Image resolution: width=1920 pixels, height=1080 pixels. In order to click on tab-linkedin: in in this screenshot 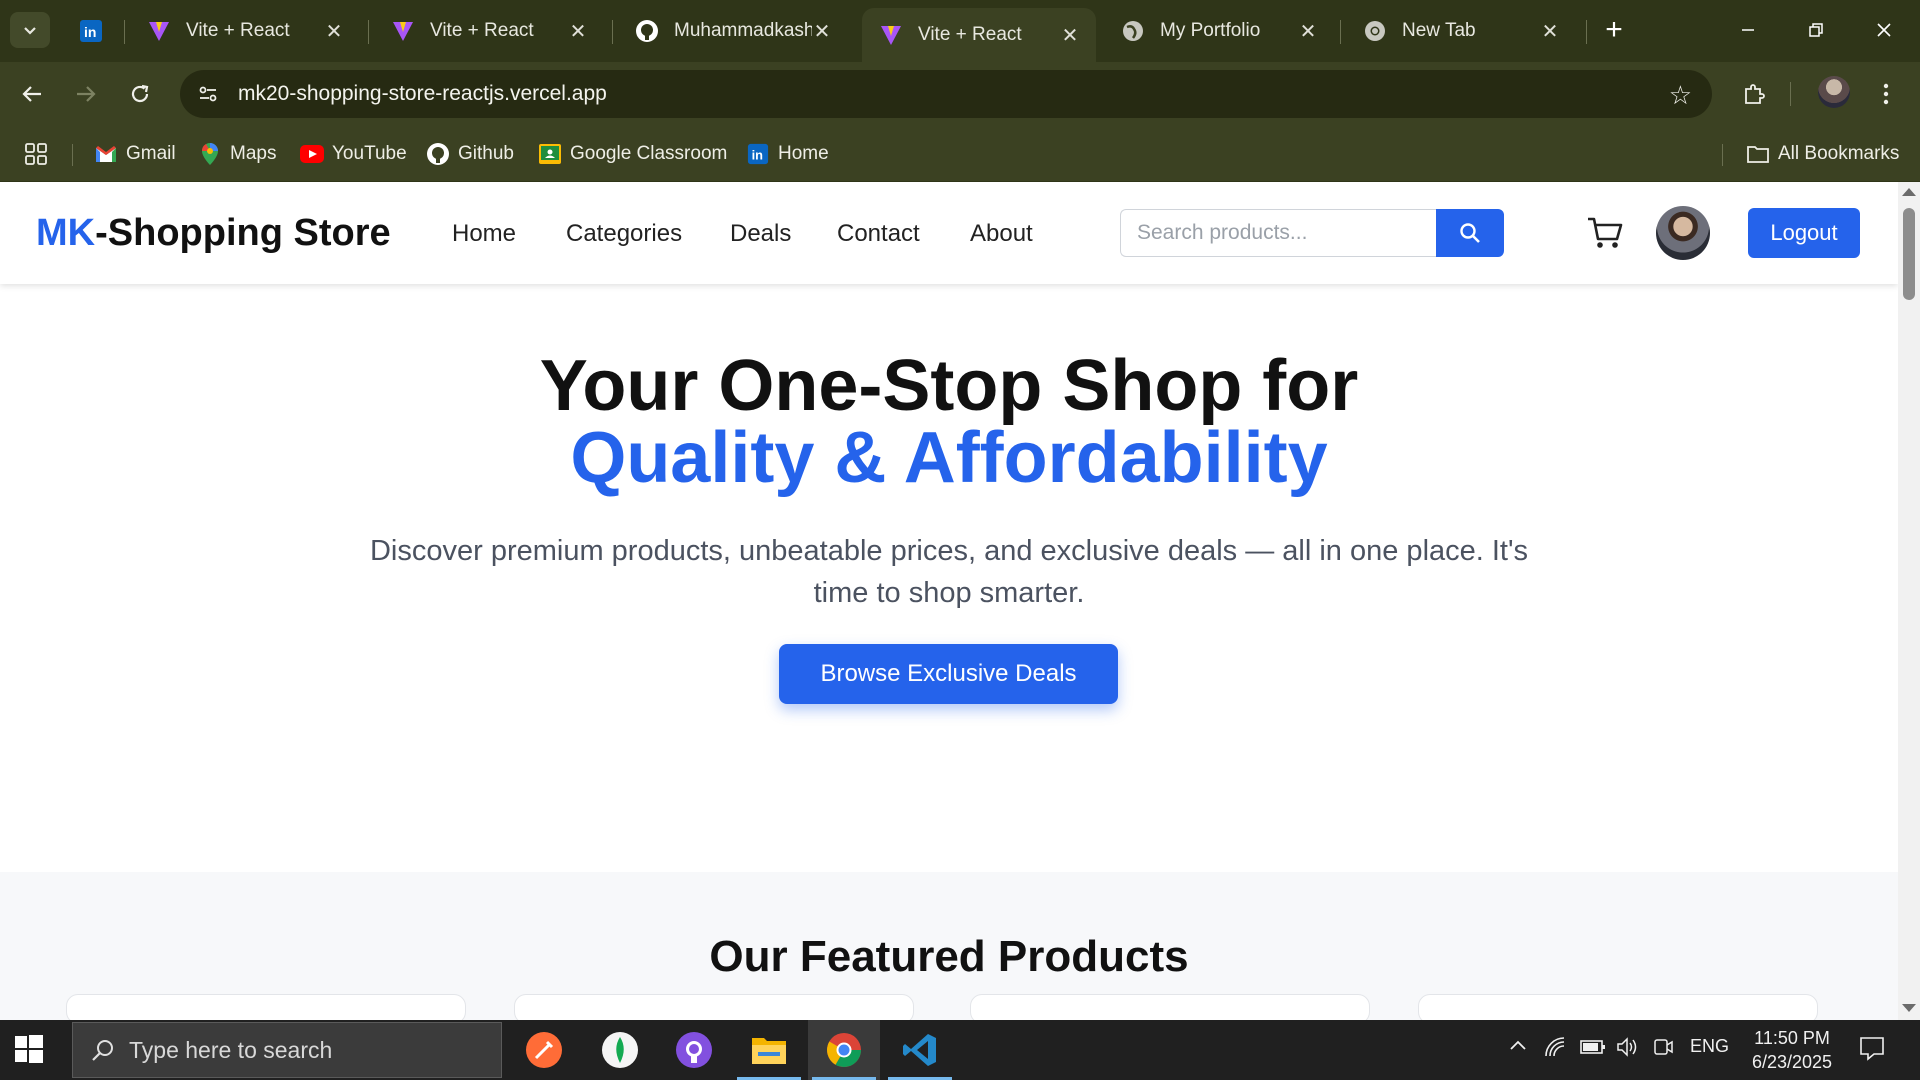, I will do `click(93, 31)`.